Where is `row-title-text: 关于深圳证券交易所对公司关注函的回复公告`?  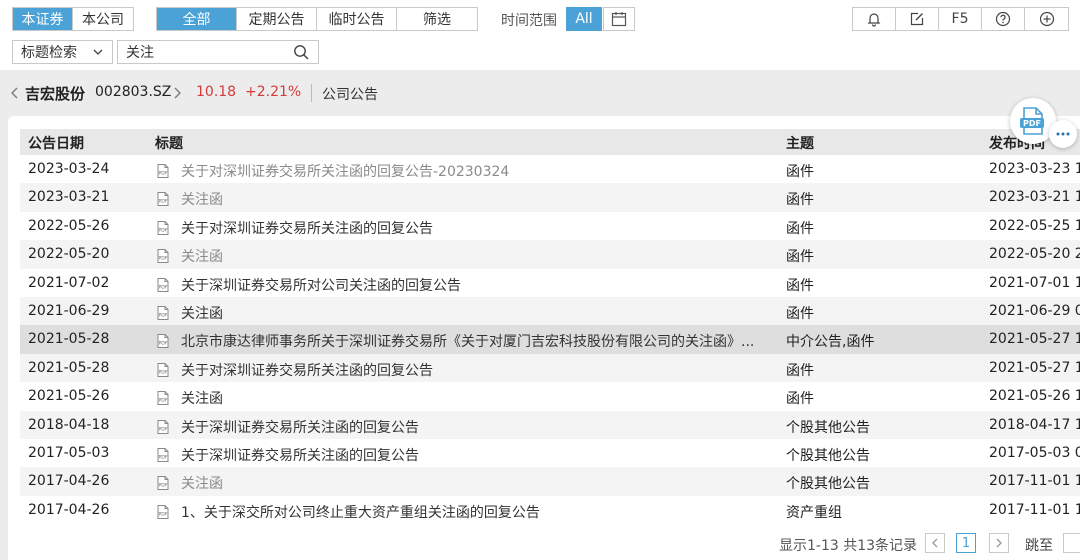
row-title-text: 关于深圳证券交易所对公司关注函的回复公告 is located at coordinates (321, 285).